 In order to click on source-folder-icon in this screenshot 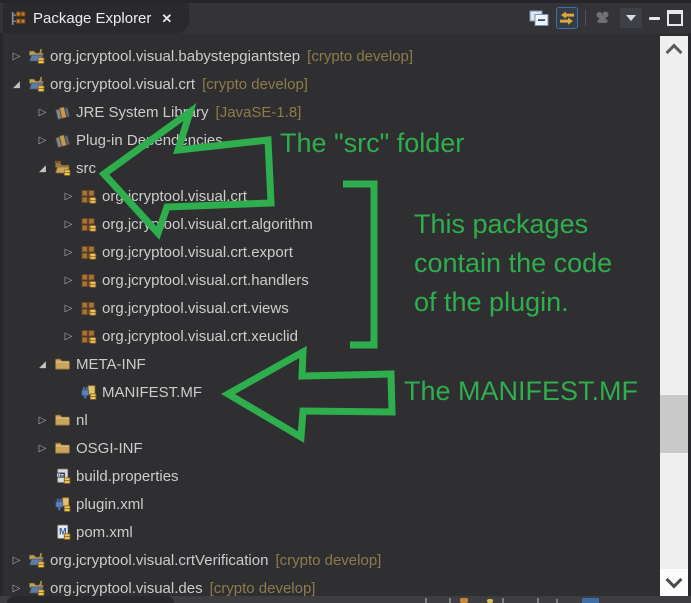, I will do `click(62, 168)`.